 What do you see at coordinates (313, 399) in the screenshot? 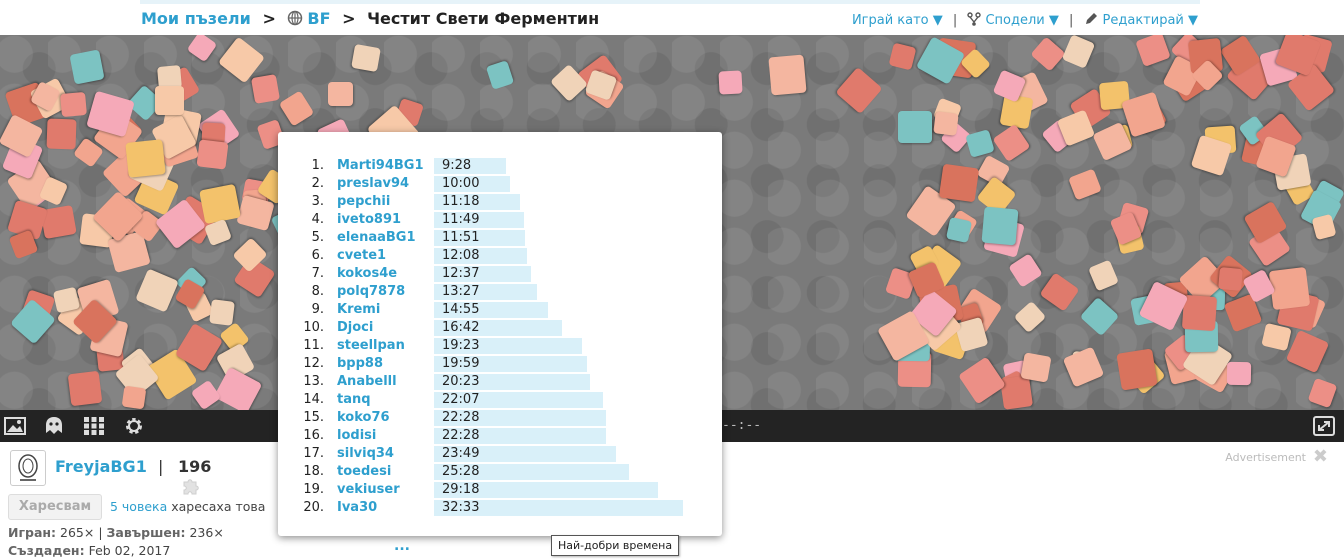
I see `leaderboard-rank: 14.` at bounding box center [313, 399].